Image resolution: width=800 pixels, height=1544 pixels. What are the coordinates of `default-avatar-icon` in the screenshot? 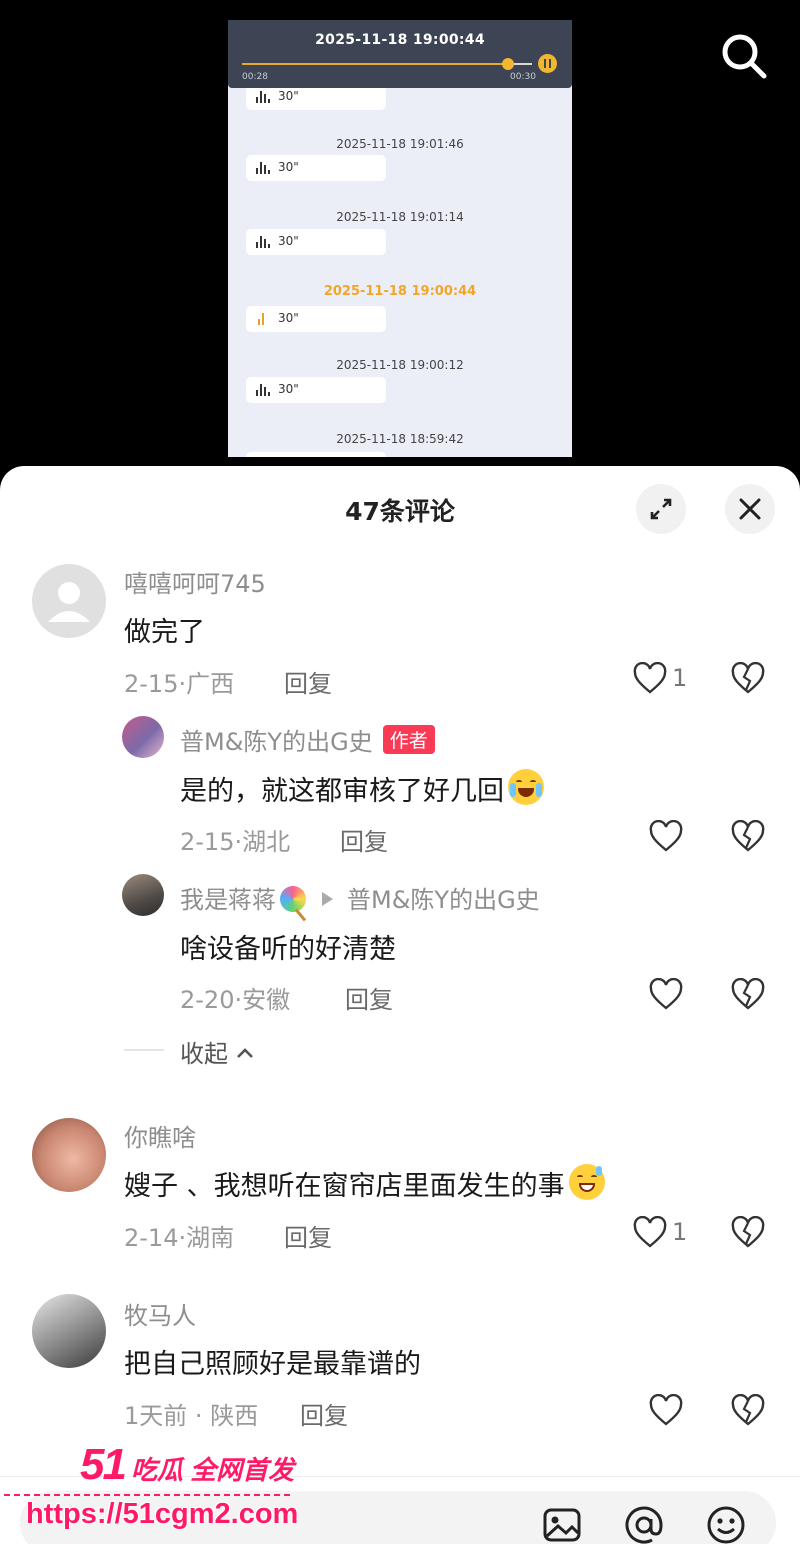 It's located at (69, 602).